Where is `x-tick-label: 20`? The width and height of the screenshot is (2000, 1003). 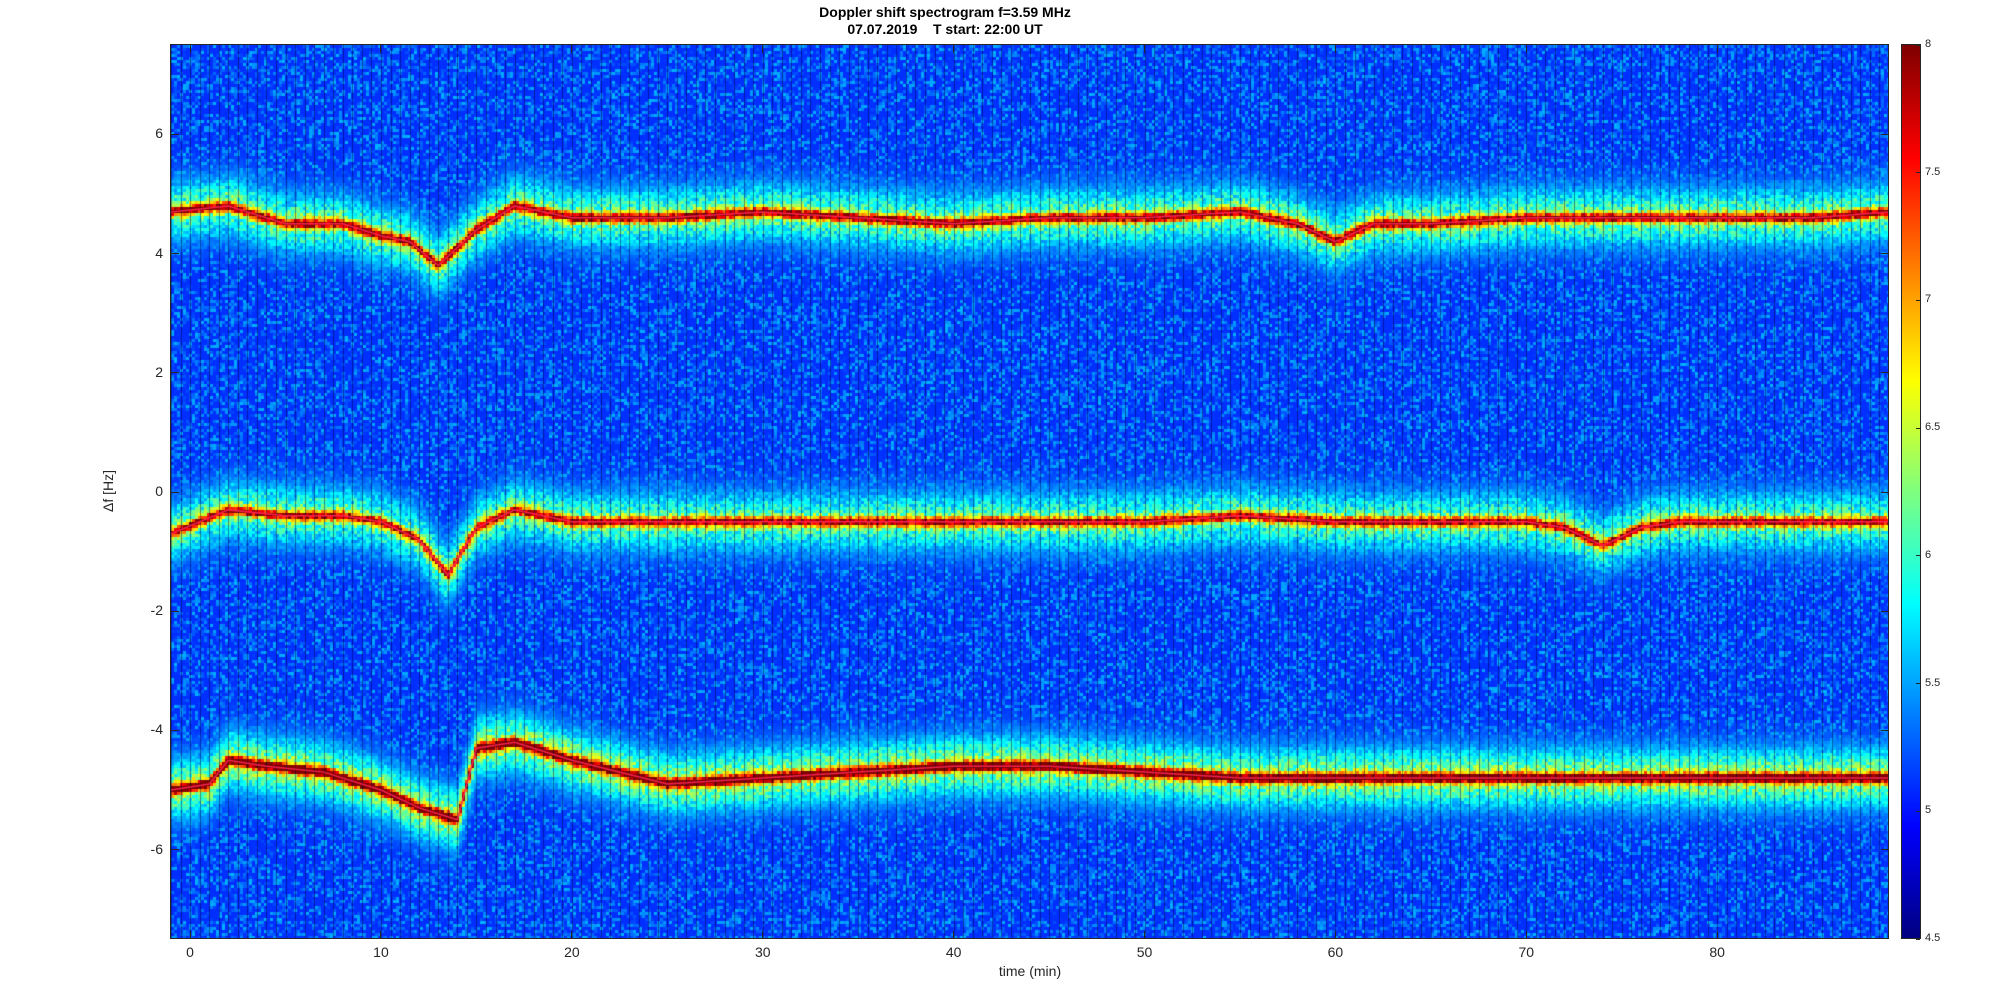 x-tick-label: 20 is located at coordinates (572, 952).